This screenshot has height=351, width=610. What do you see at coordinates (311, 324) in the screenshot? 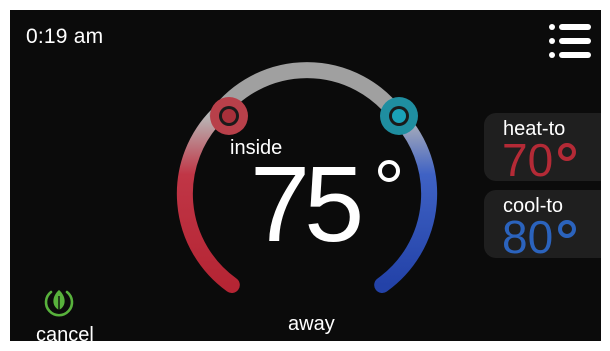
I see `away-mode-label: away` at bounding box center [311, 324].